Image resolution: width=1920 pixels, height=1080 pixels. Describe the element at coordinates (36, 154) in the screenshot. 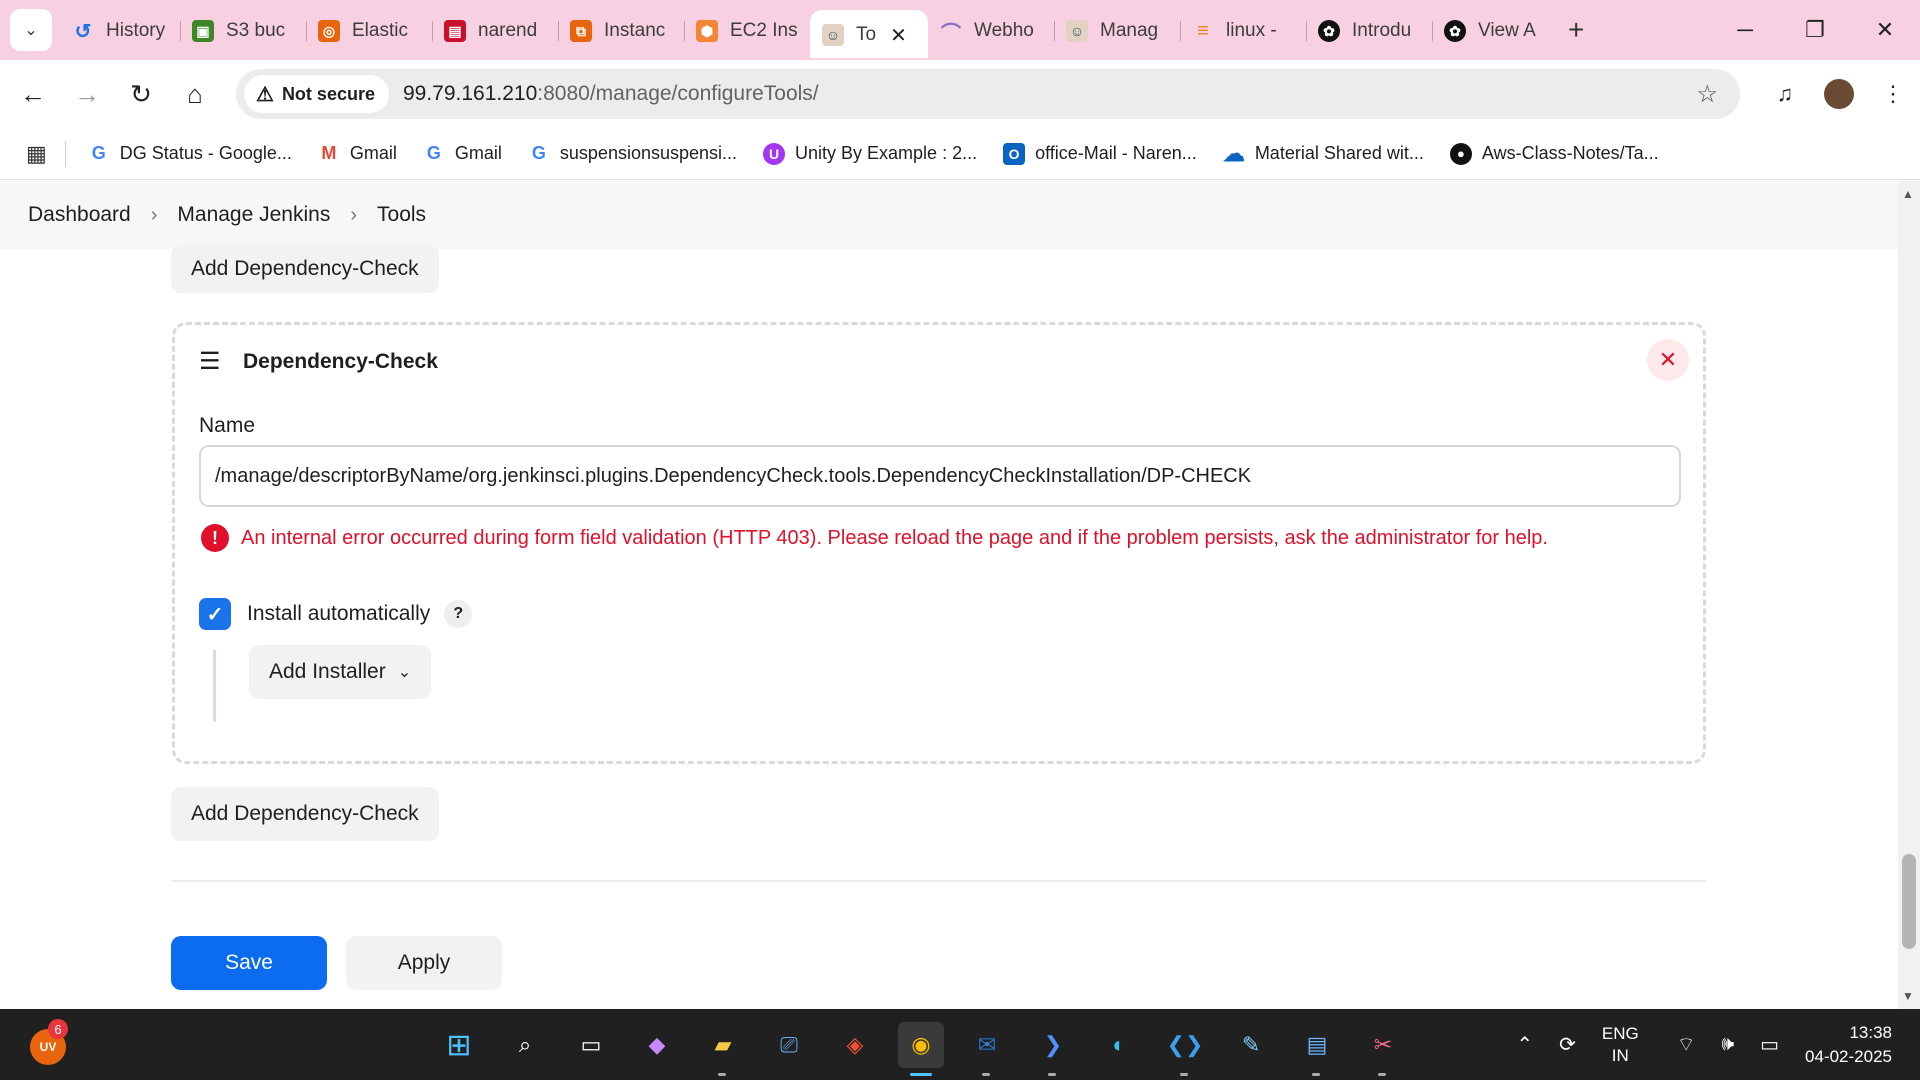

I see `apps-grid-icon: ▦` at that location.